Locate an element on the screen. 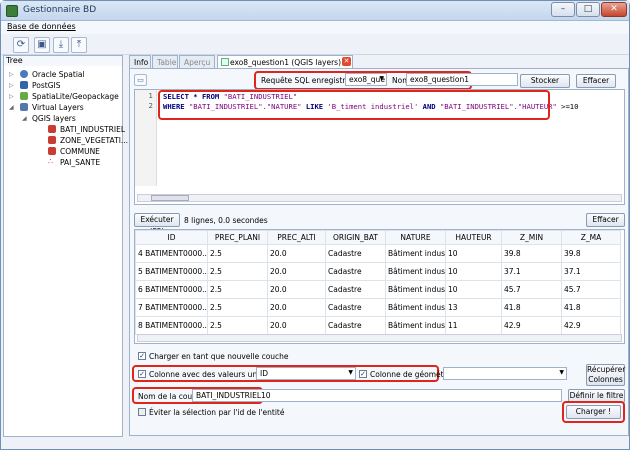 This screenshot has height=450, width=630. sql-window-icon: ▣ is located at coordinates (42, 45).